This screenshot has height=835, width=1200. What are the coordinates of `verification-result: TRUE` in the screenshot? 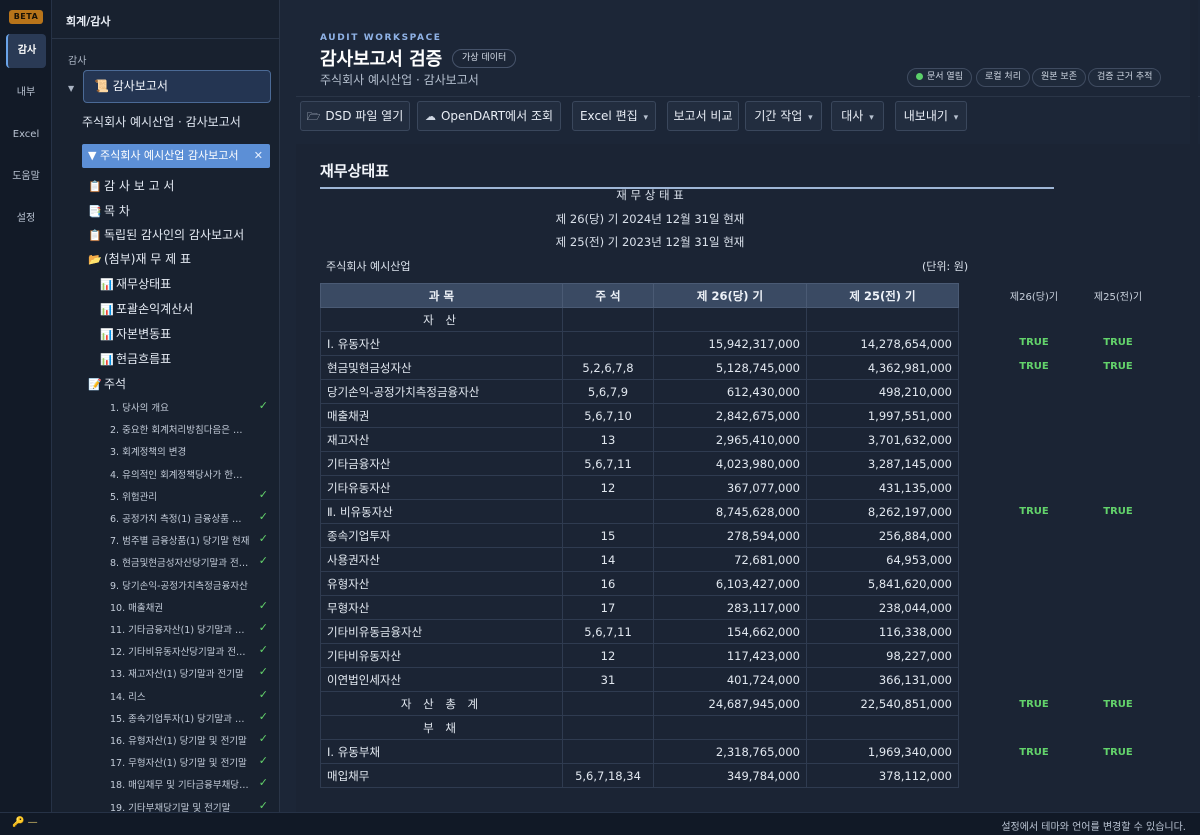 It's located at (1034, 511).